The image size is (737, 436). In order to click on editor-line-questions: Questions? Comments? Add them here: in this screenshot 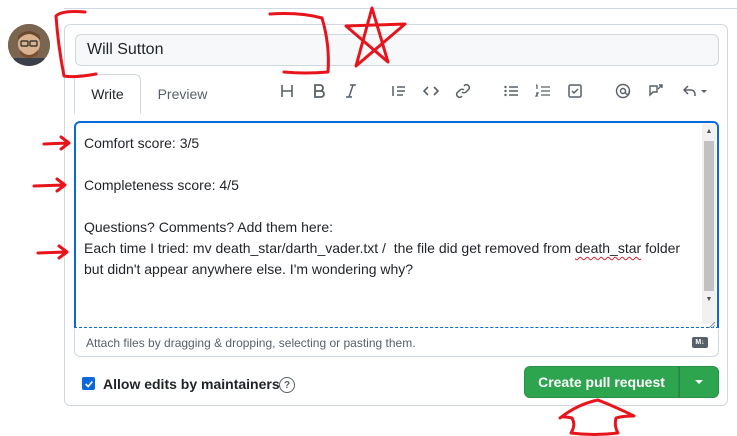, I will do `click(209, 227)`.